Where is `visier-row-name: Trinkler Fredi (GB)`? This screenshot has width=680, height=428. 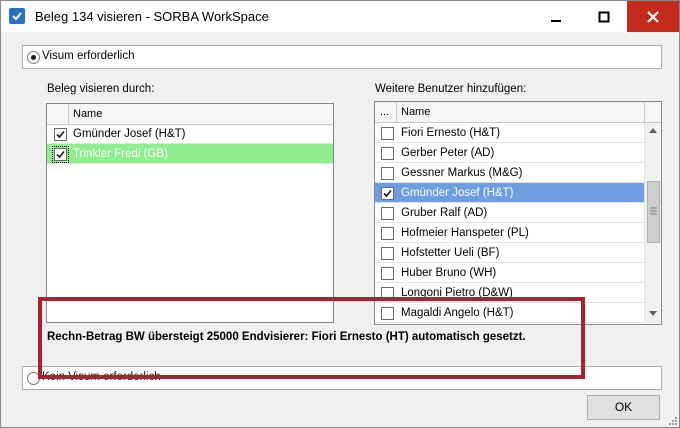
visier-row-name: Trinkler Fredi (GB) is located at coordinates (120, 154).